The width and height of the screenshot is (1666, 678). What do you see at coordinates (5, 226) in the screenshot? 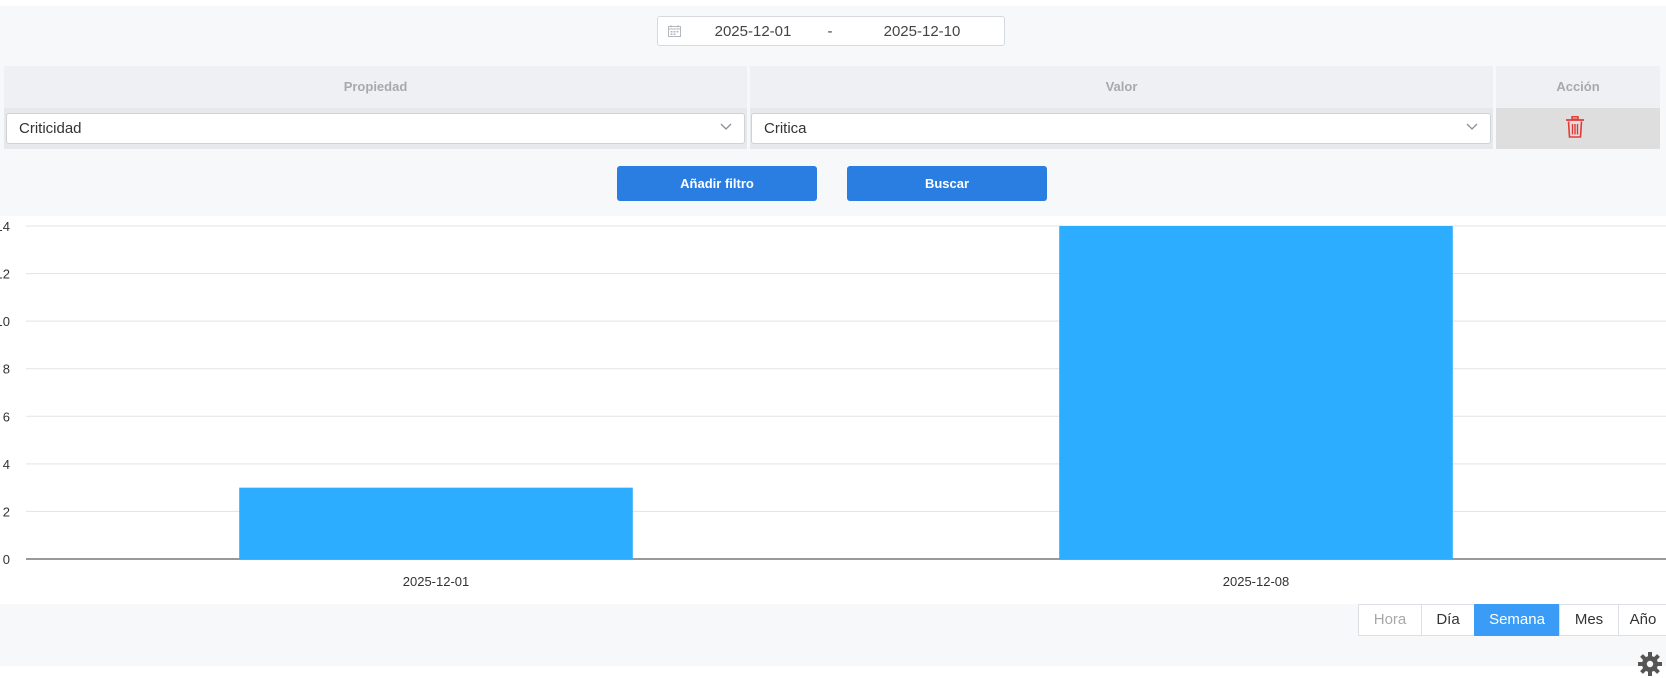
I see `y-tick-label: 14` at bounding box center [5, 226].